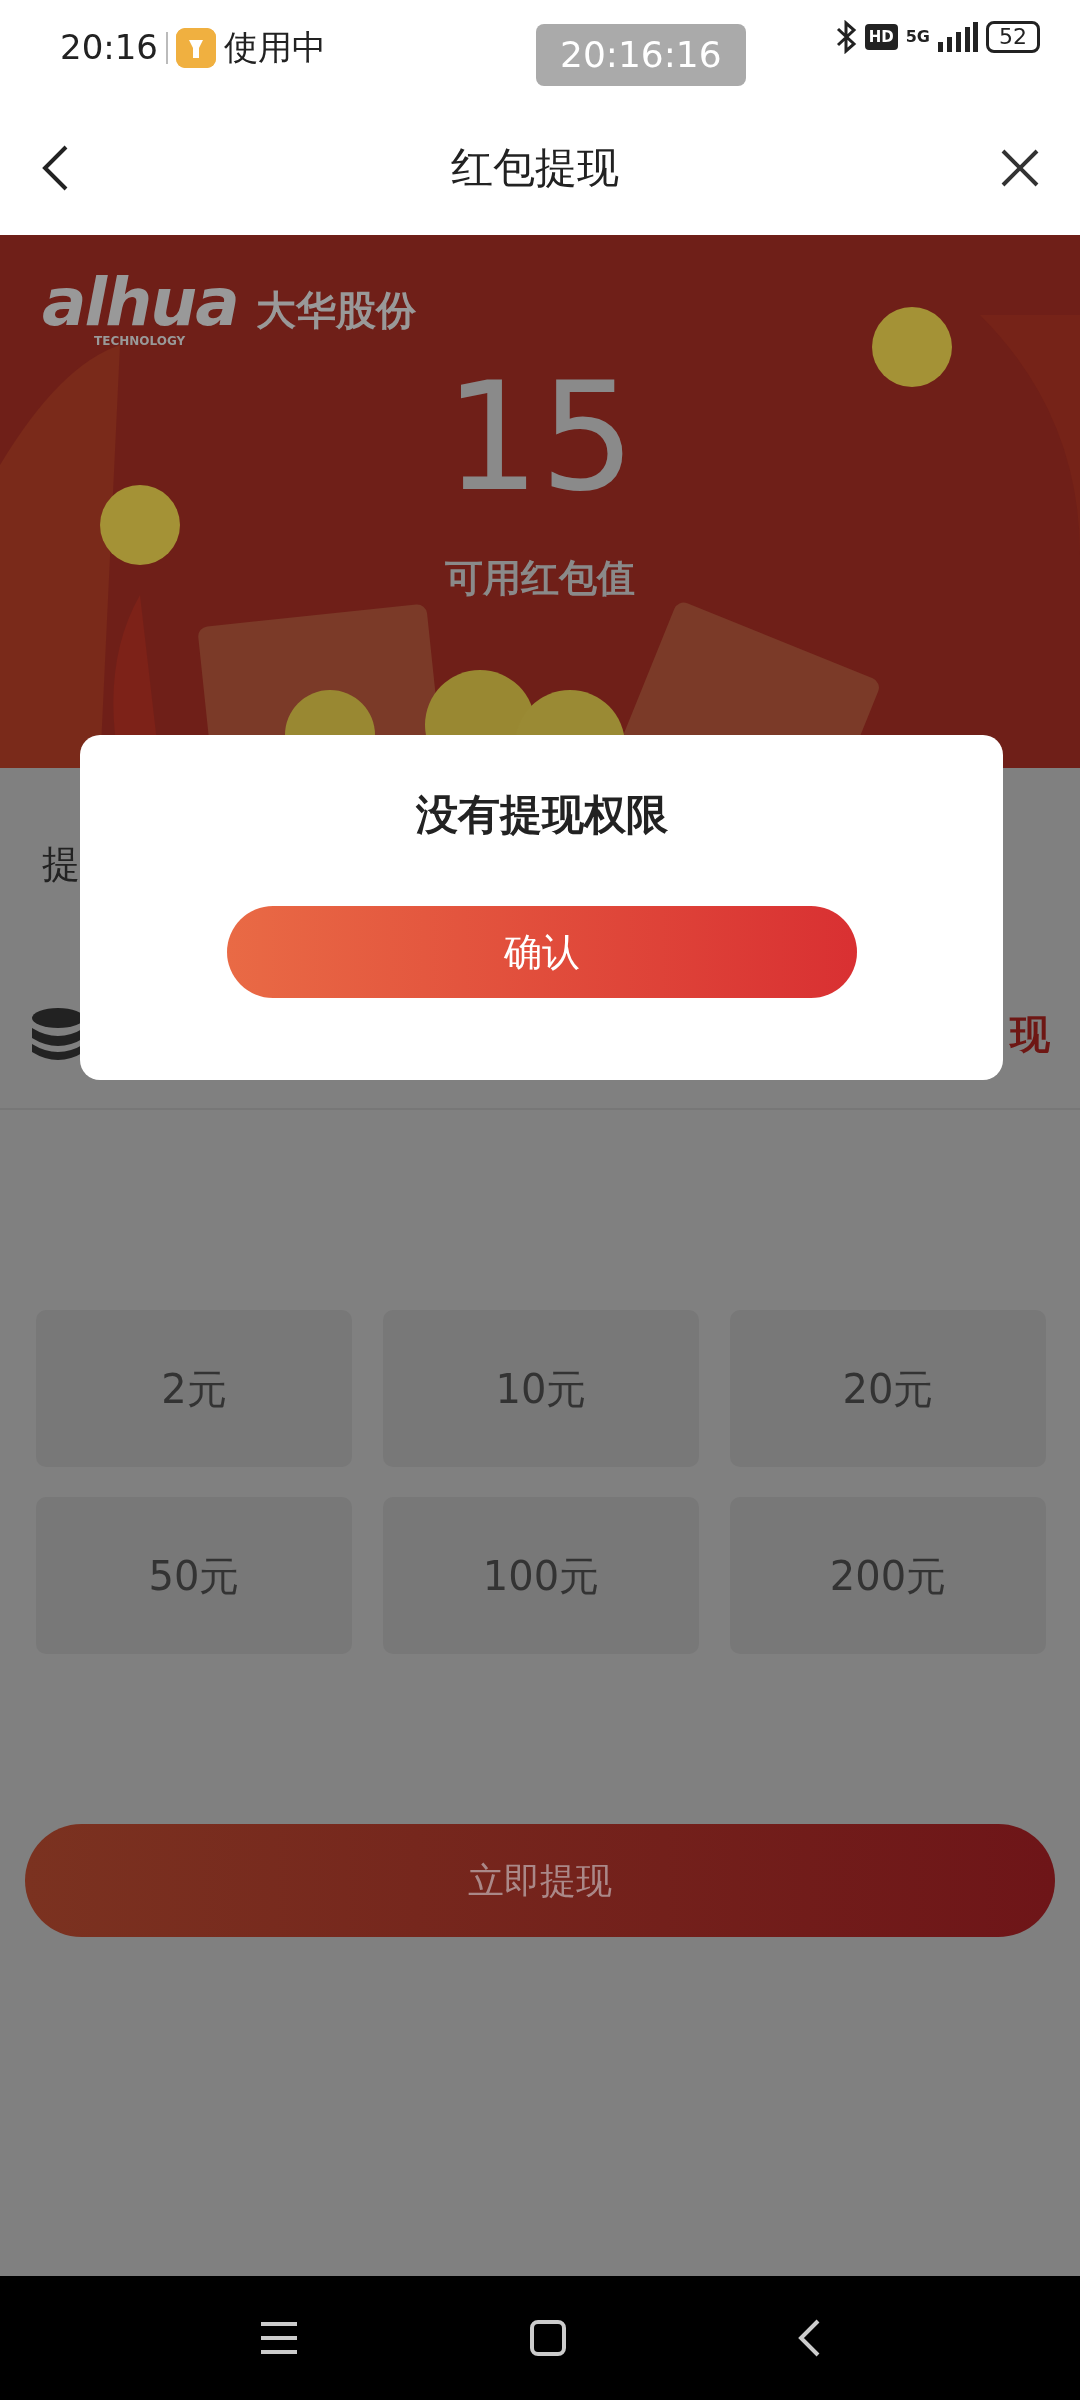 The height and width of the screenshot is (2400, 1080). I want to click on status-time: 20:16, so click(109, 47).